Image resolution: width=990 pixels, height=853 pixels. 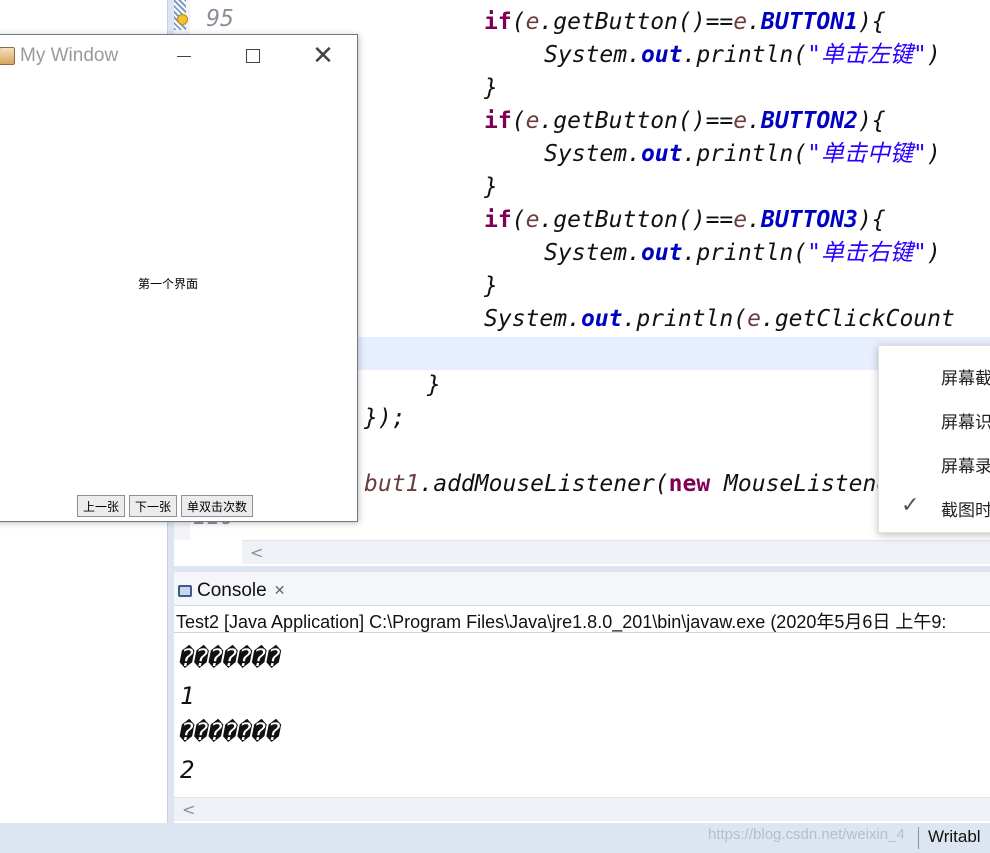 I want to click on maximize-button, so click(x=253, y=56).